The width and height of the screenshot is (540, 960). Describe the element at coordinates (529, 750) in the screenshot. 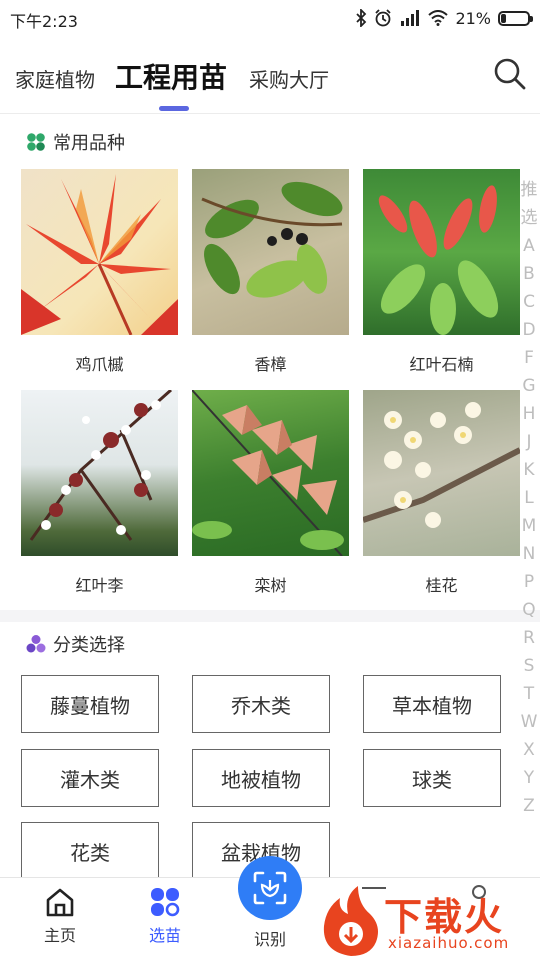

I see `alphabet-index-letter: X` at that location.